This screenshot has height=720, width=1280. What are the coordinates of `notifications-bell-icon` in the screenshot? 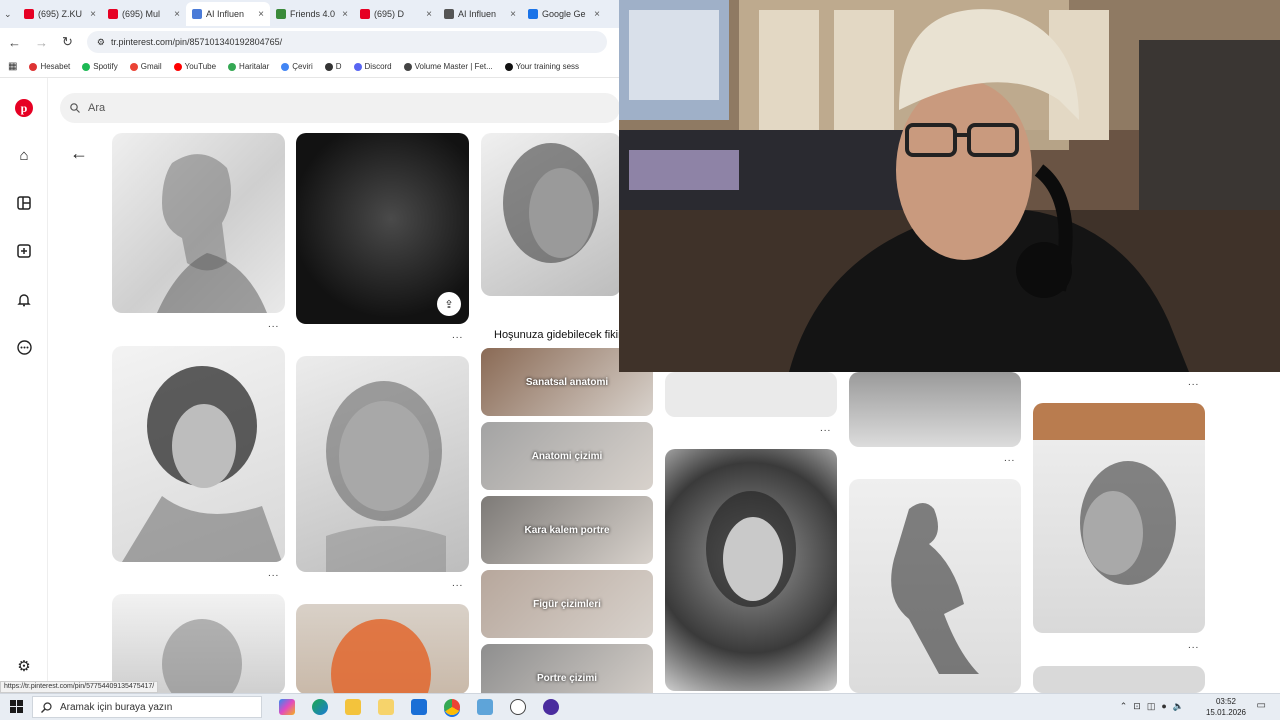 It's located at (24, 299).